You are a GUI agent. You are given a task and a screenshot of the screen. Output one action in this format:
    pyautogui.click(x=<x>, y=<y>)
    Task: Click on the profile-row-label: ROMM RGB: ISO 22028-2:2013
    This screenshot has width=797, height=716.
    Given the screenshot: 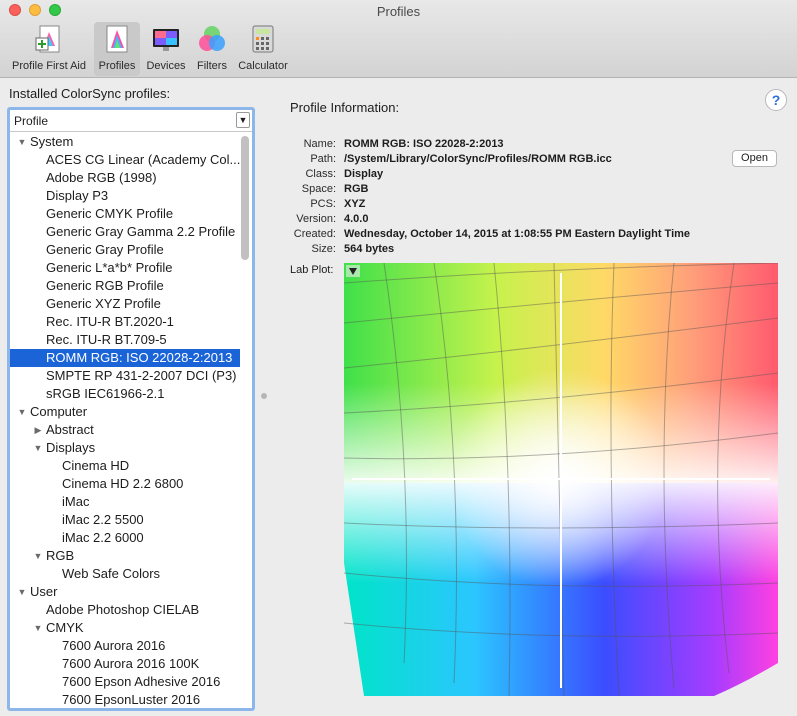 What is the action you would take?
    pyautogui.click(x=139, y=357)
    